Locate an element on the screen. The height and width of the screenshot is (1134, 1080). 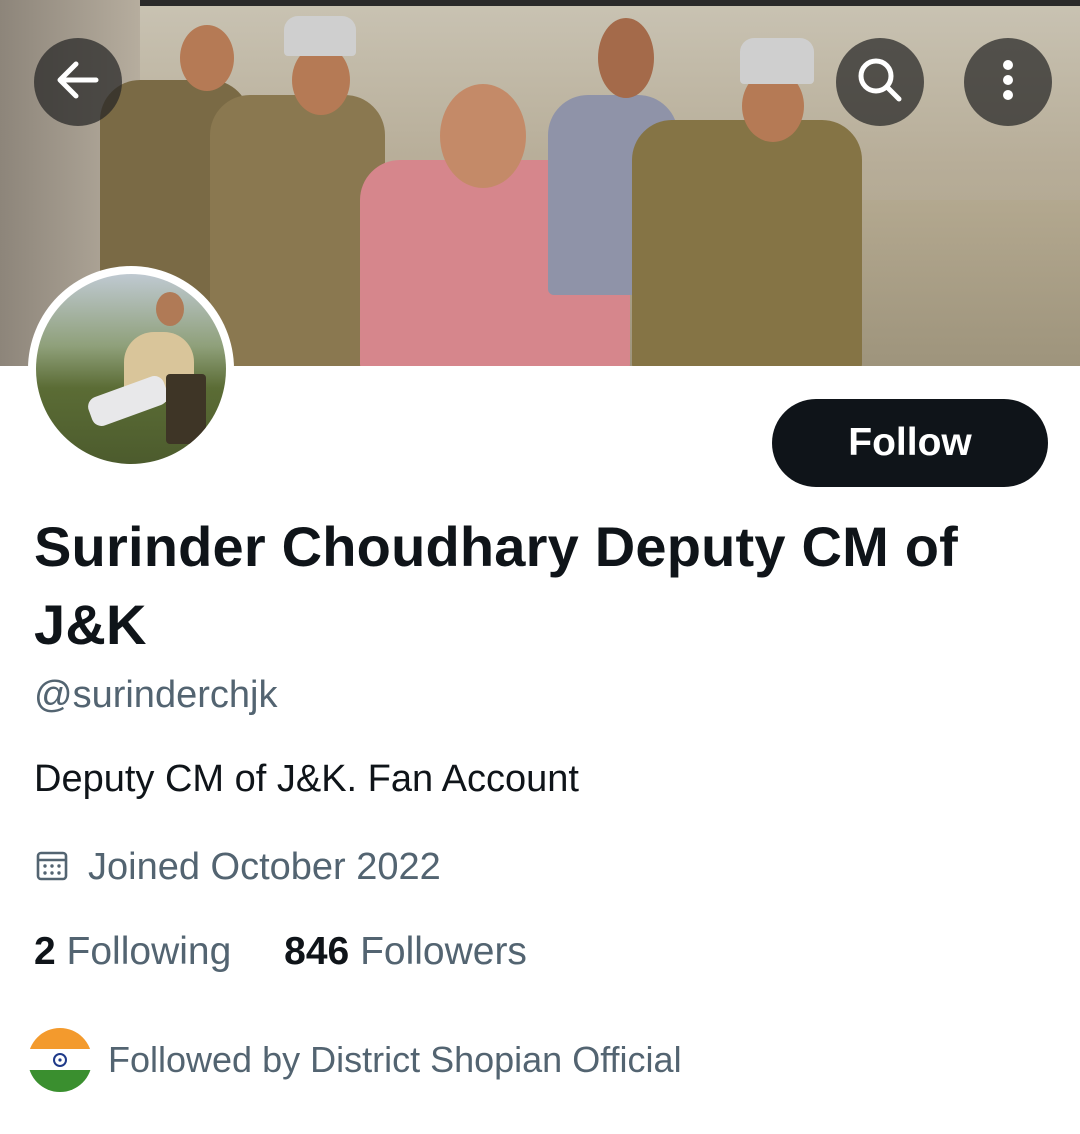
banner-top-edge is located at coordinates (540, 3).